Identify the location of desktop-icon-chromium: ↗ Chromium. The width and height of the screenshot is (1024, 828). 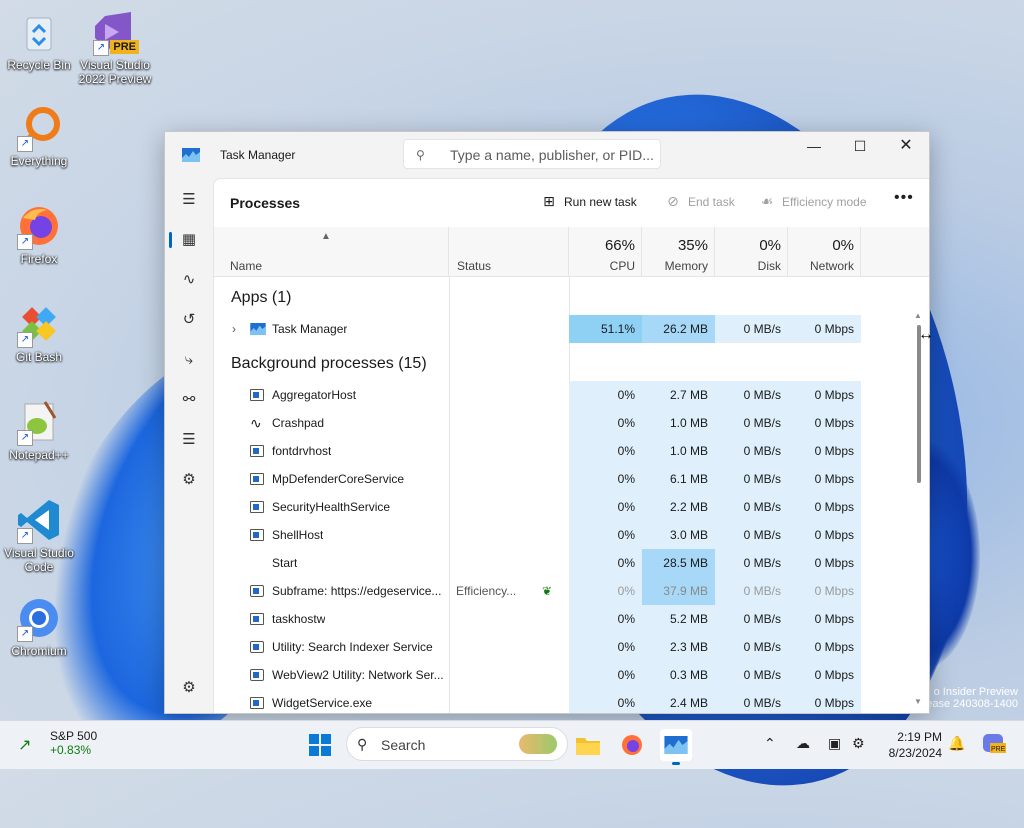
(39, 626).